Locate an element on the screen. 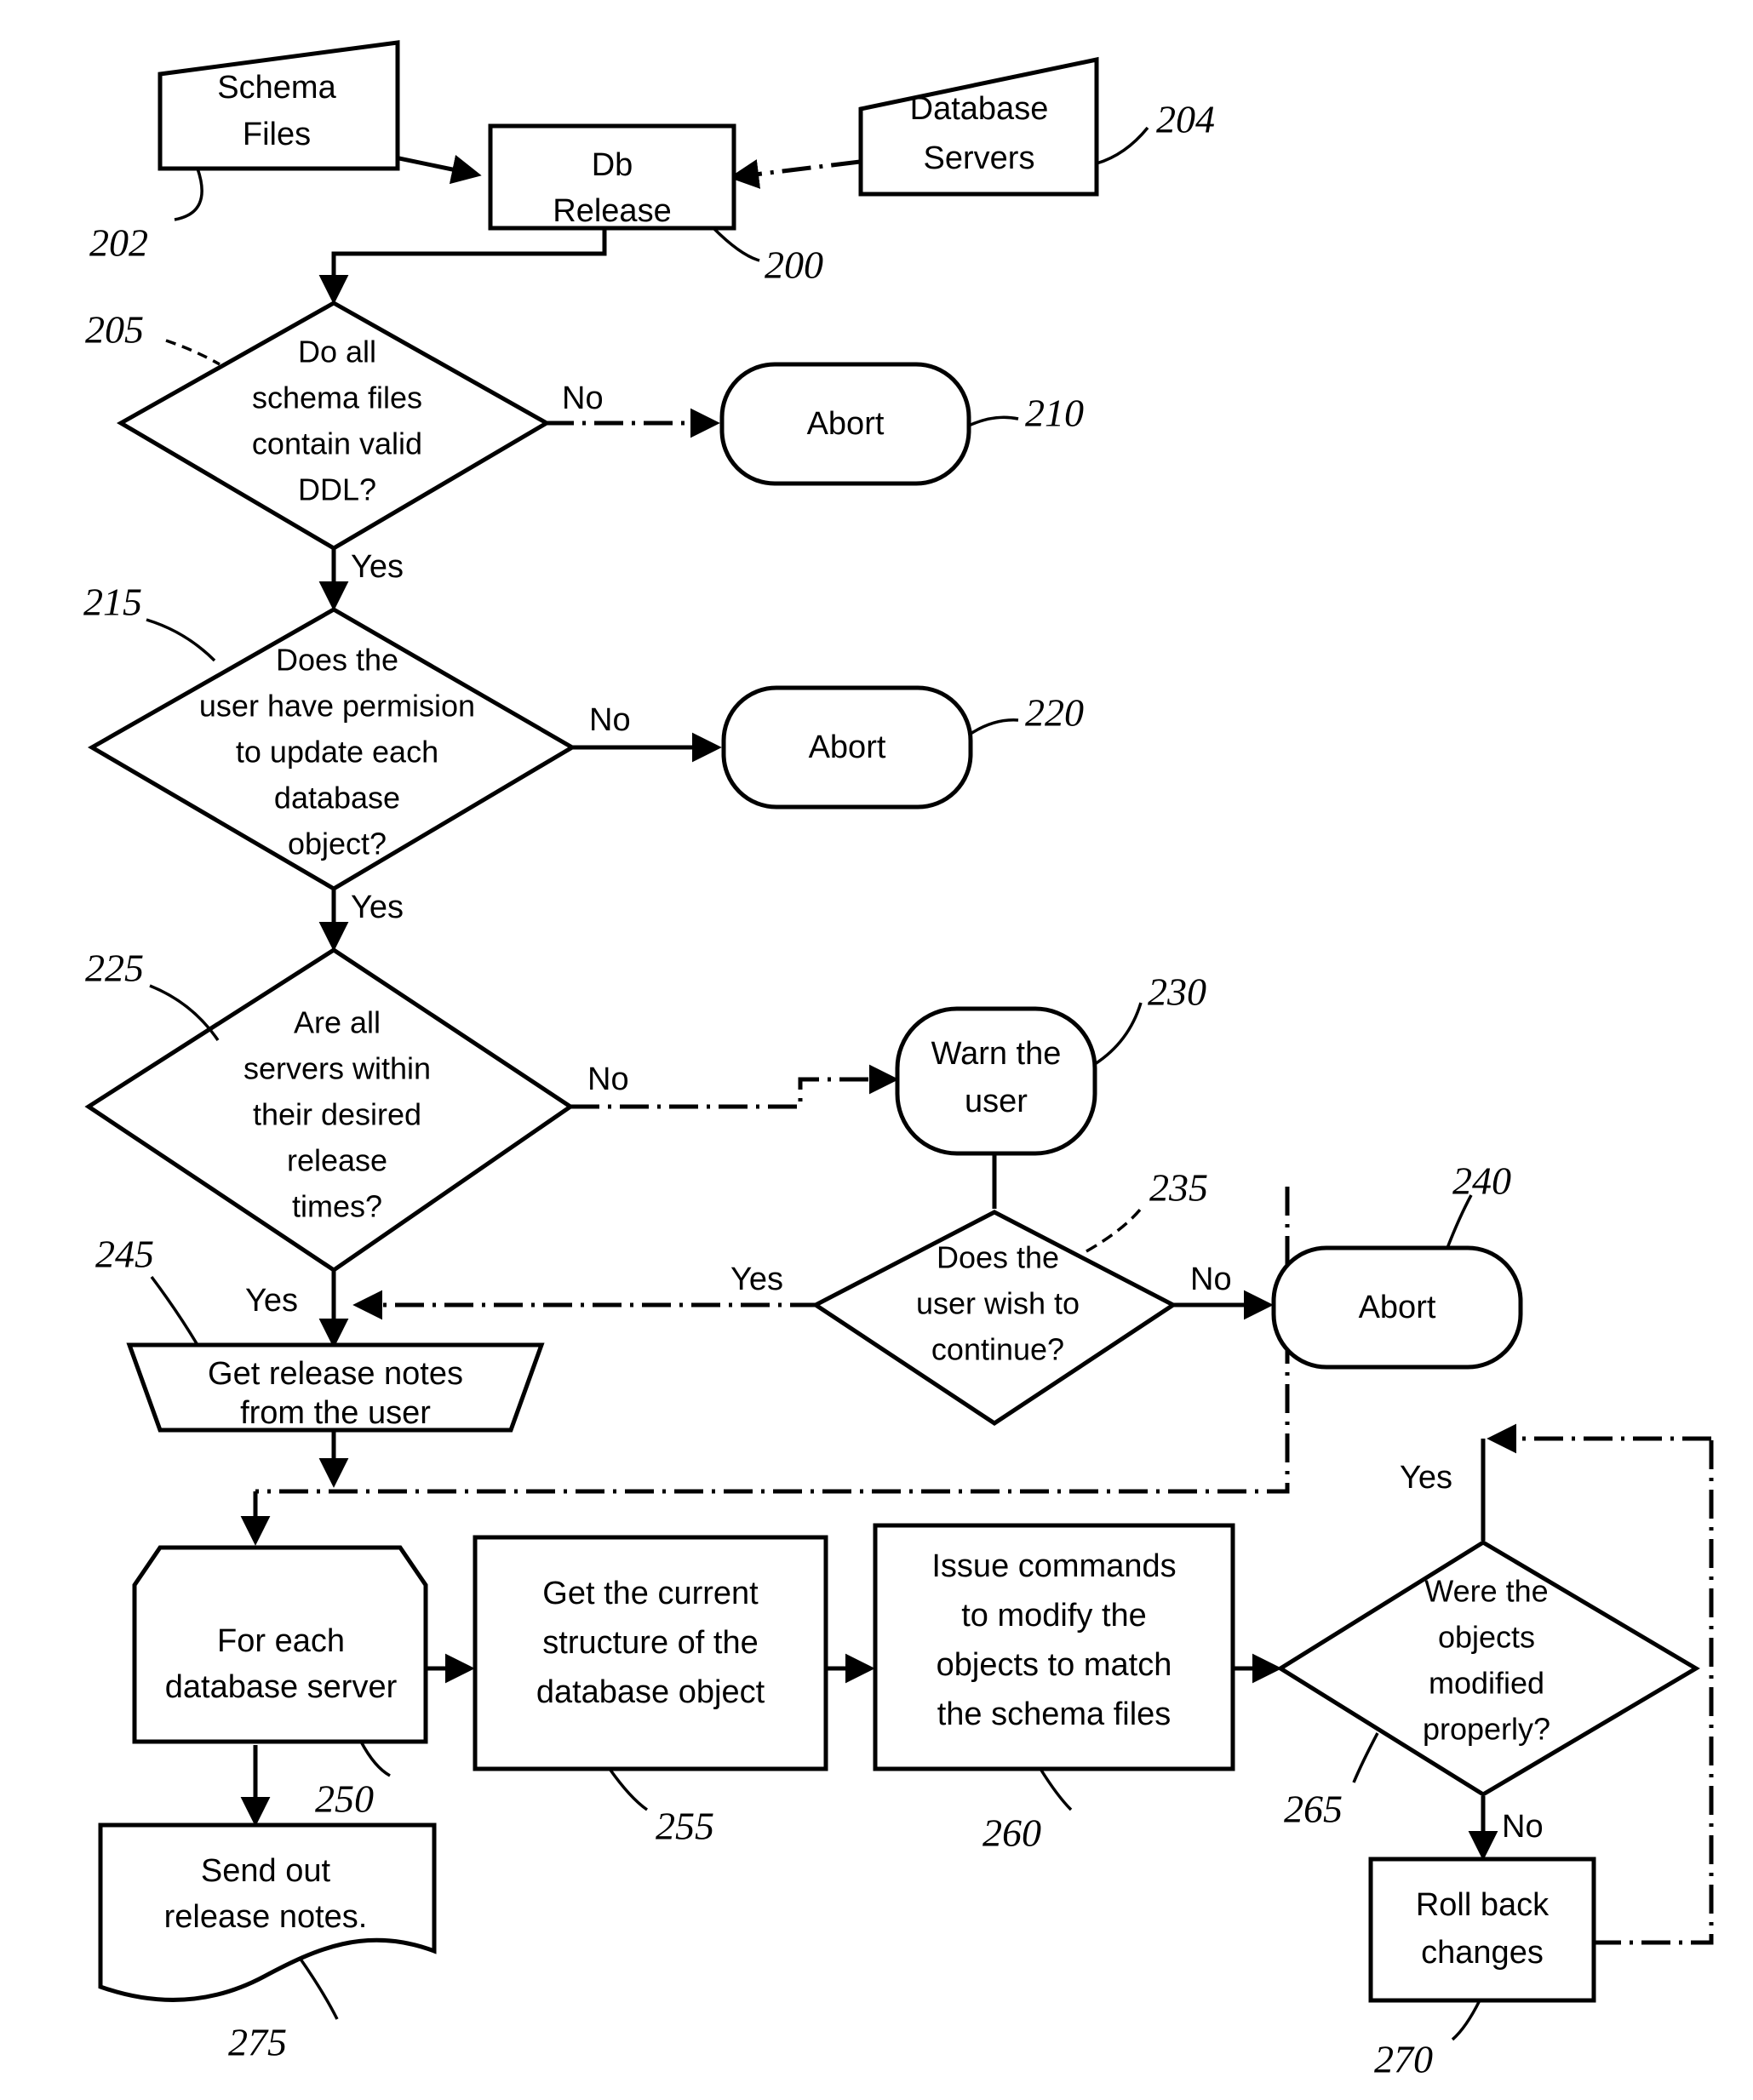 Image resolution: width=1753 pixels, height=2100 pixels. ref-number-235: 235 is located at coordinates (1178, 1188).